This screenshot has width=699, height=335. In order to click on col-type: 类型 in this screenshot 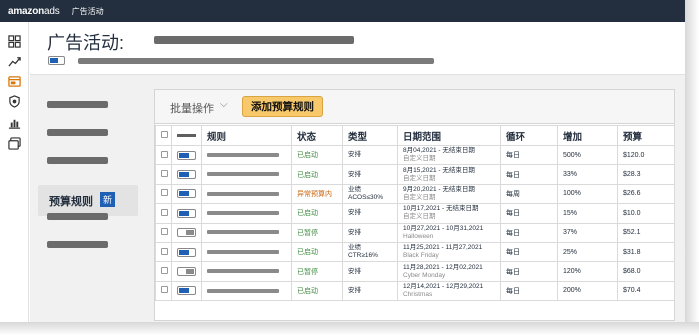, I will do `click(370, 135)`.